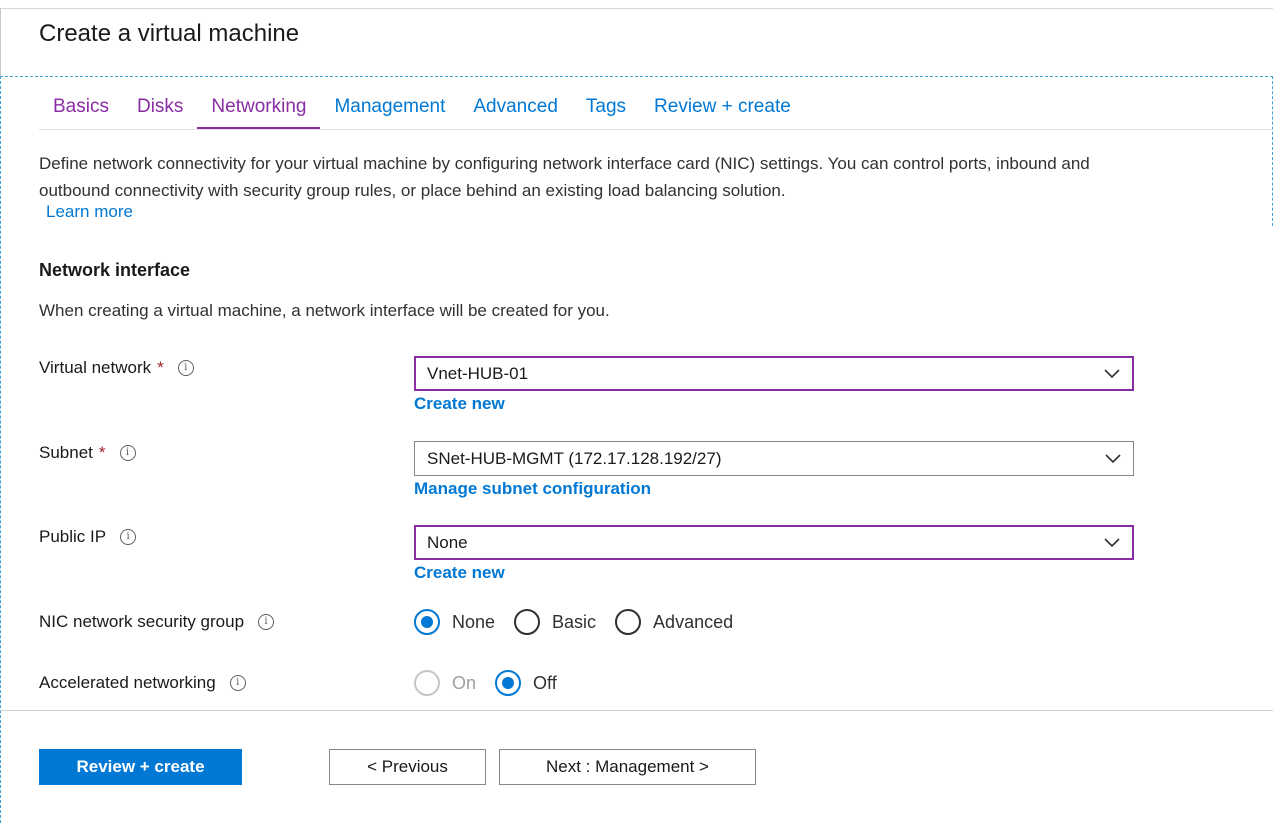 This screenshot has width=1273, height=823. I want to click on page-title: Create a virtual machine, so click(169, 33).